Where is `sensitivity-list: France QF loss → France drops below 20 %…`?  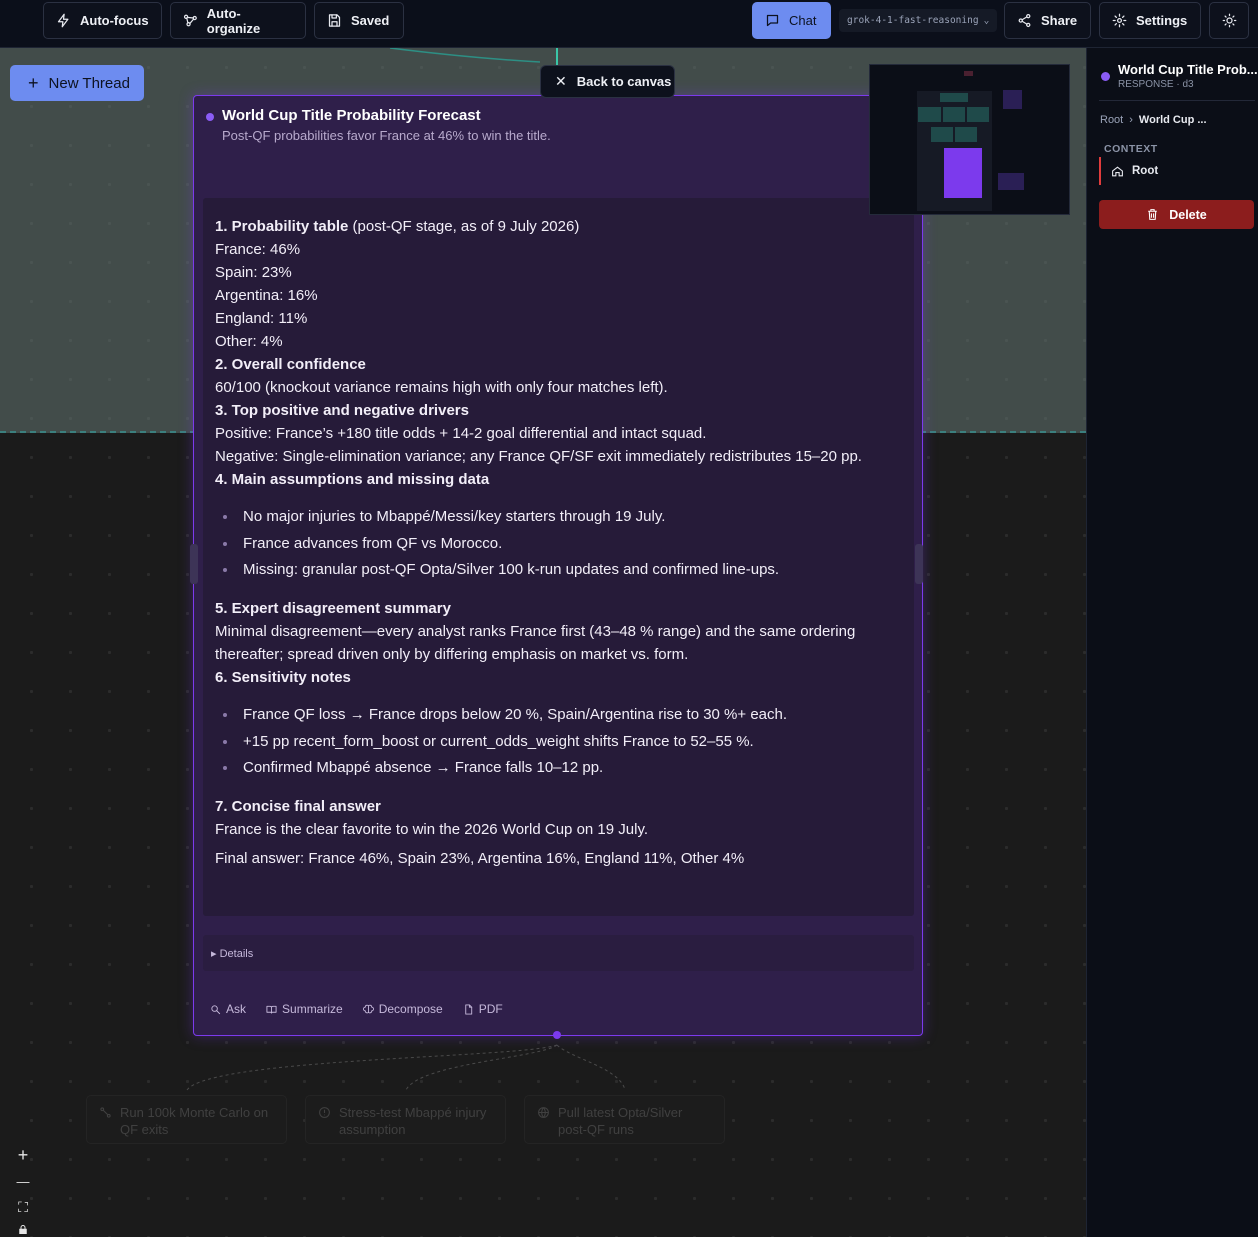
sensitivity-list: France QF loss → France drops below 20 %… is located at coordinates (558, 741).